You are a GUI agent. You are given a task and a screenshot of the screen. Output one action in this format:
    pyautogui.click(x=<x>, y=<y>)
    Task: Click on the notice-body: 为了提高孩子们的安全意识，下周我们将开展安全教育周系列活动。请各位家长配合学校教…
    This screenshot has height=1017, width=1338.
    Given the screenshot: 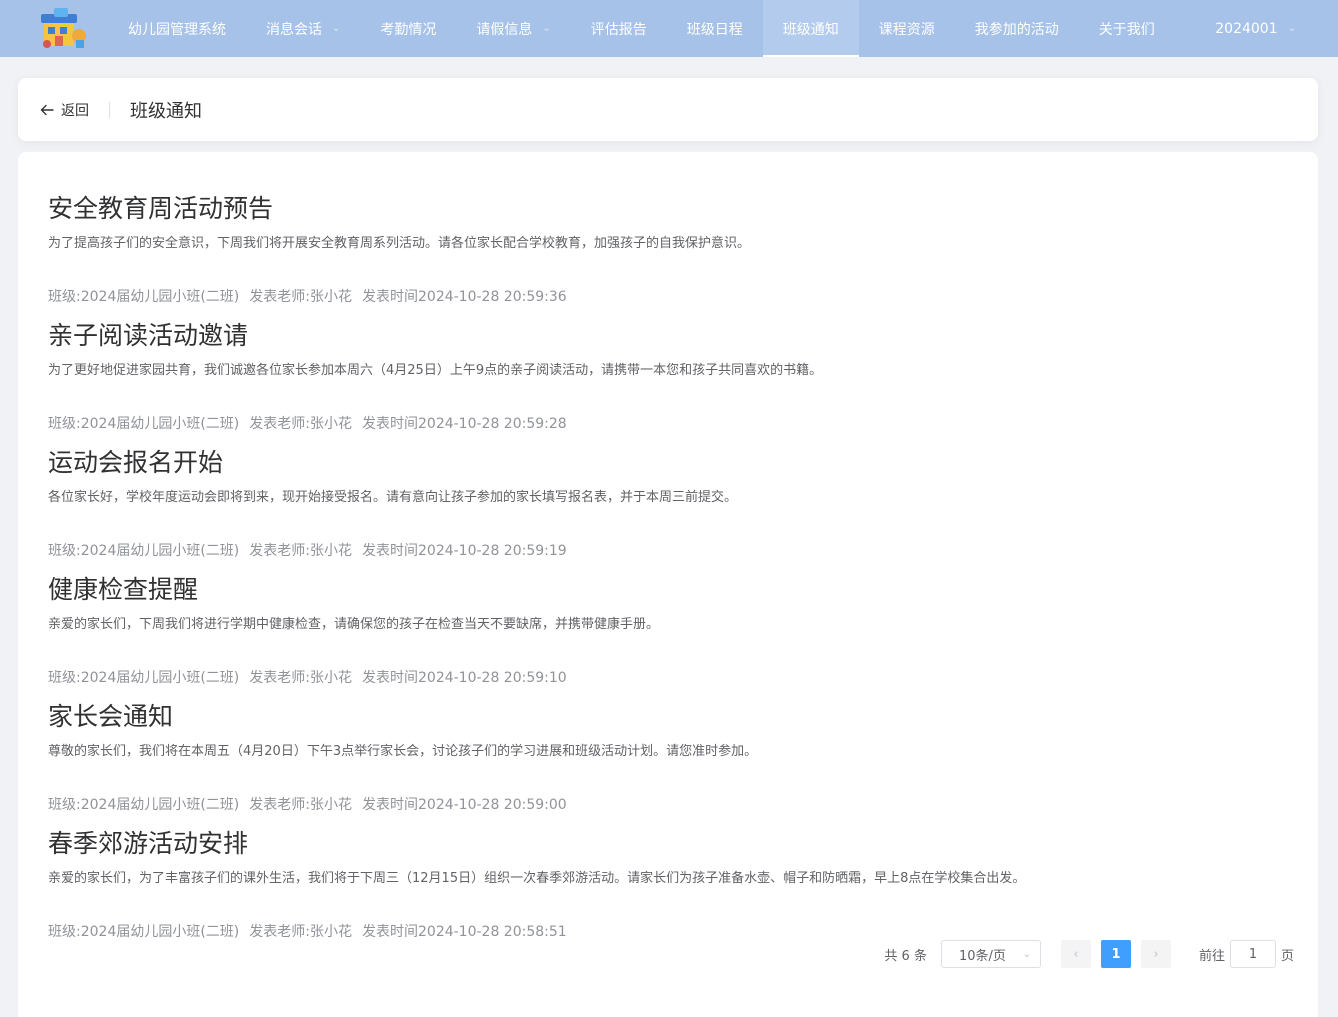 What is the action you would take?
    pyautogui.click(x=399, y=243)
    